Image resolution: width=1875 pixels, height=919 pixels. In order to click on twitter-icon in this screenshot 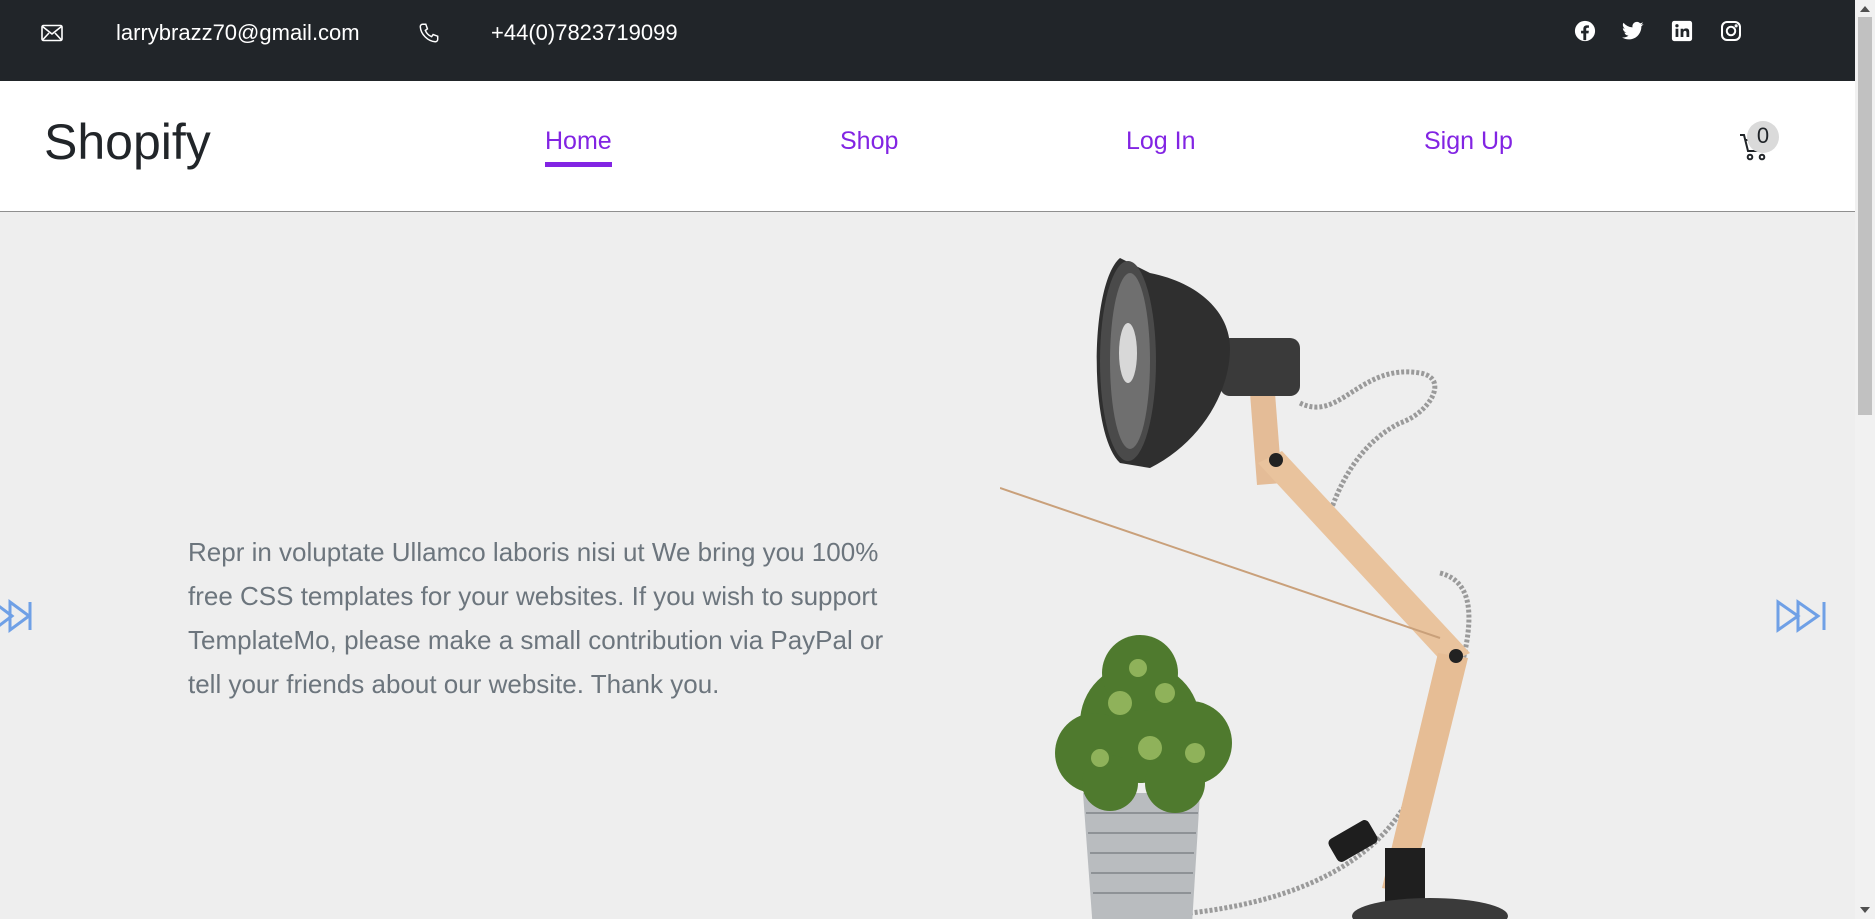, I will do `click(1633, 31)`.